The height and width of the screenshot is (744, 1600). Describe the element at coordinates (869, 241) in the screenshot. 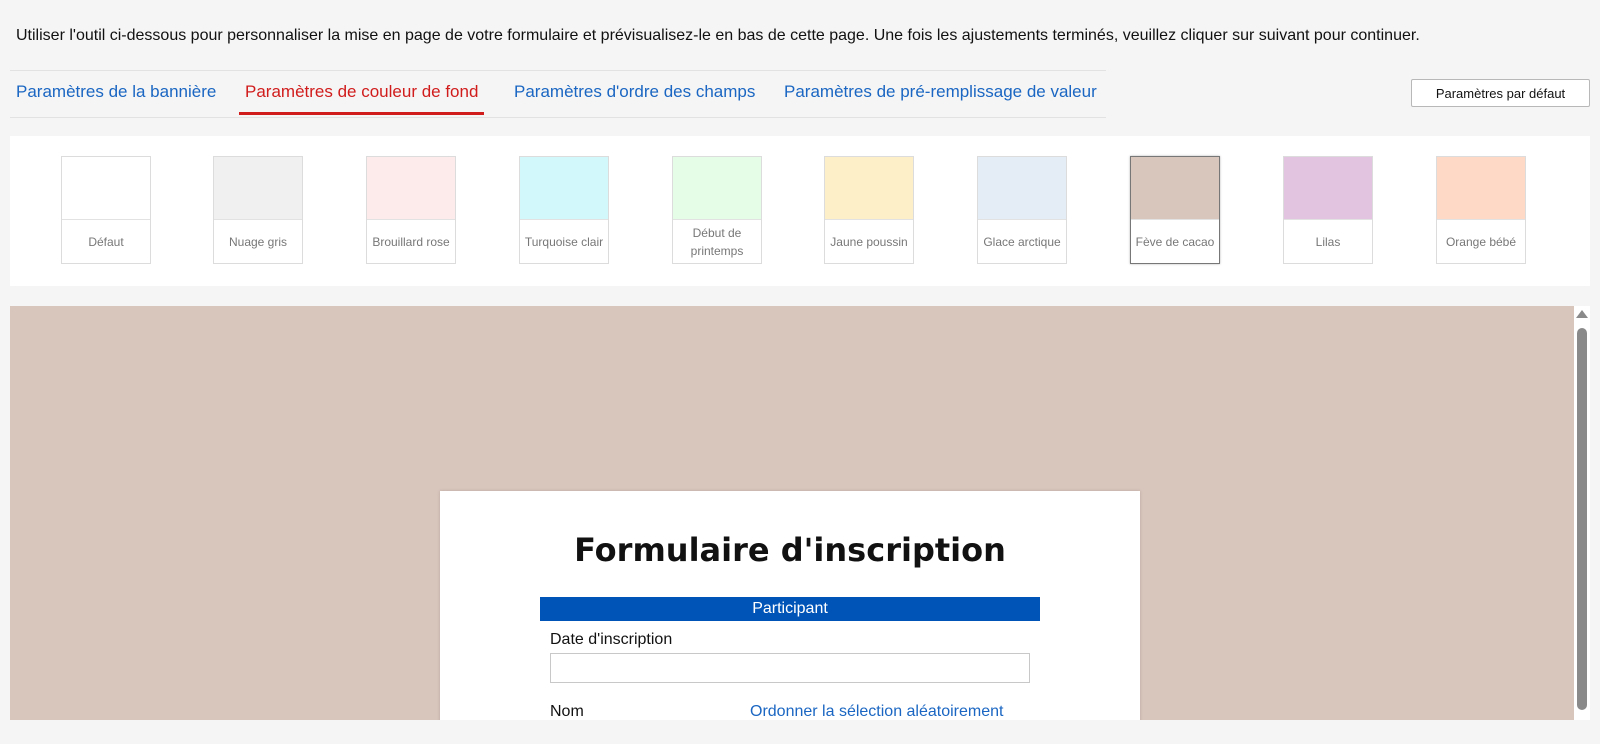

I see `swatch-label: Jaune poussin` at that location.